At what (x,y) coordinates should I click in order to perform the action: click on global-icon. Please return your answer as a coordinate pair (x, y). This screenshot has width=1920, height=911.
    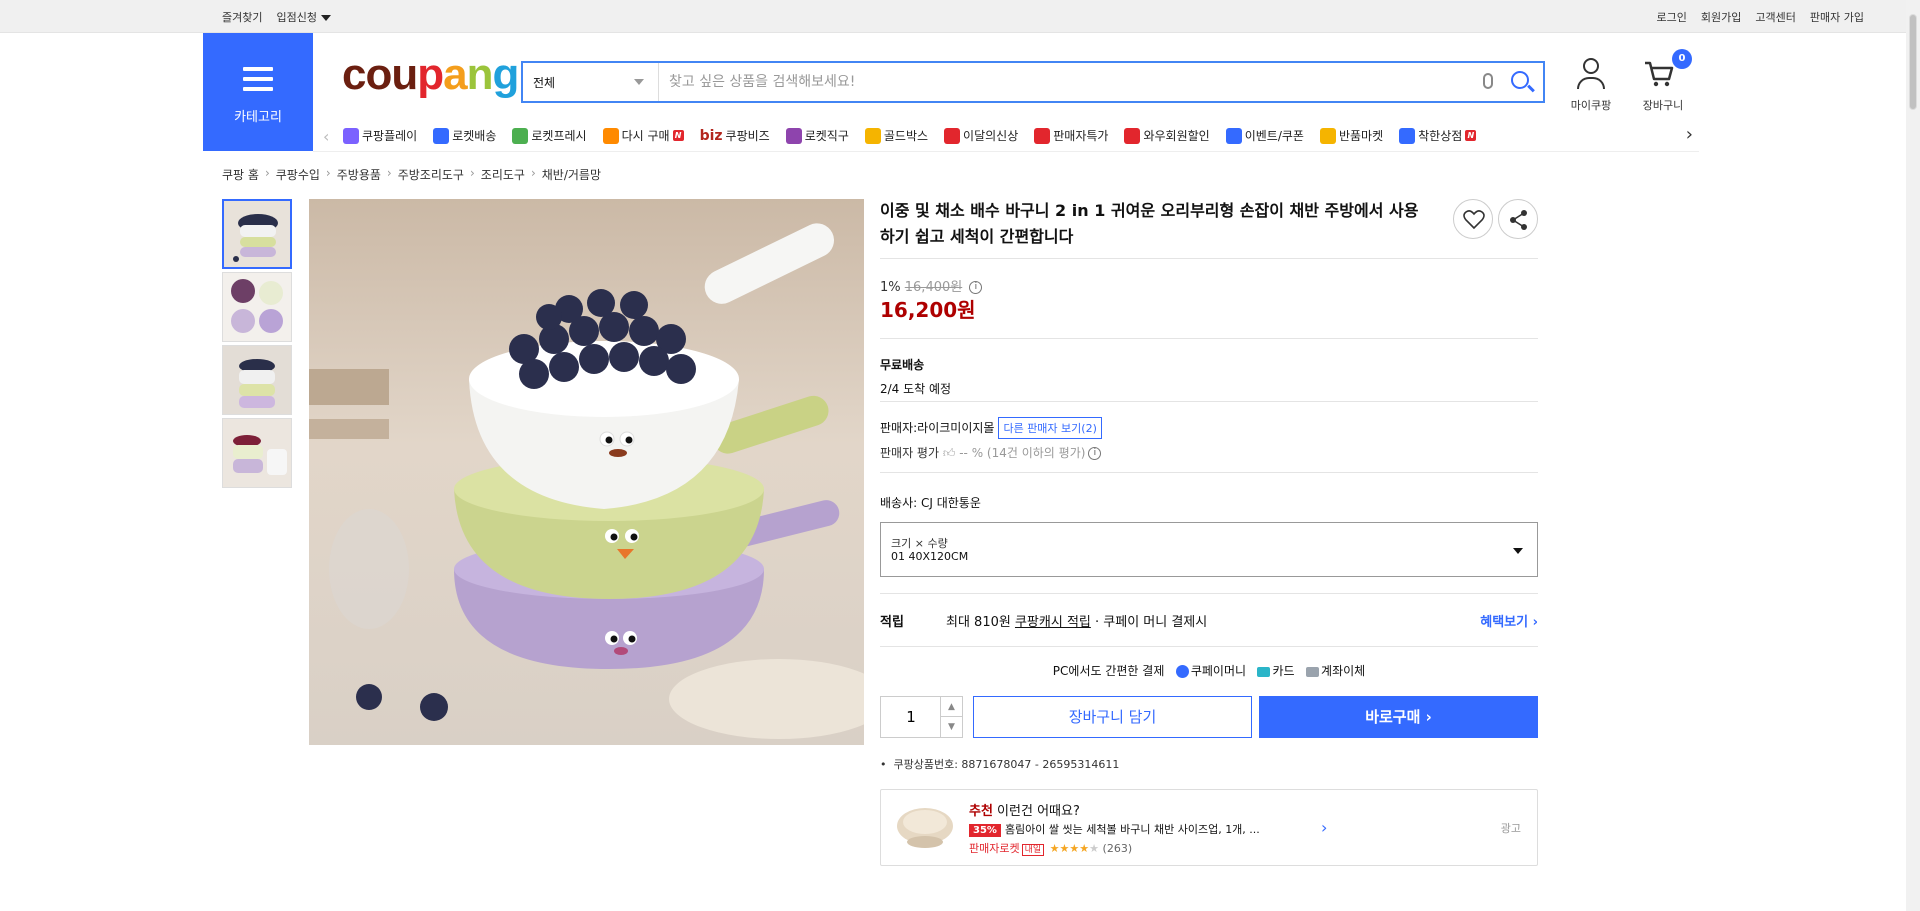
    Looking at the image, I should click on (793, 135).